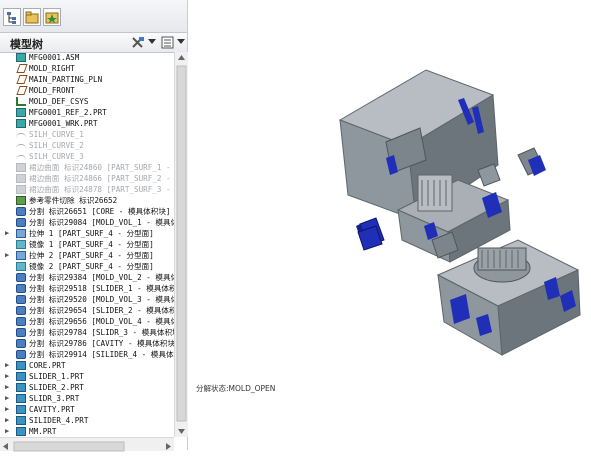  I want to click on show-menu-icon, so click(168, 42).